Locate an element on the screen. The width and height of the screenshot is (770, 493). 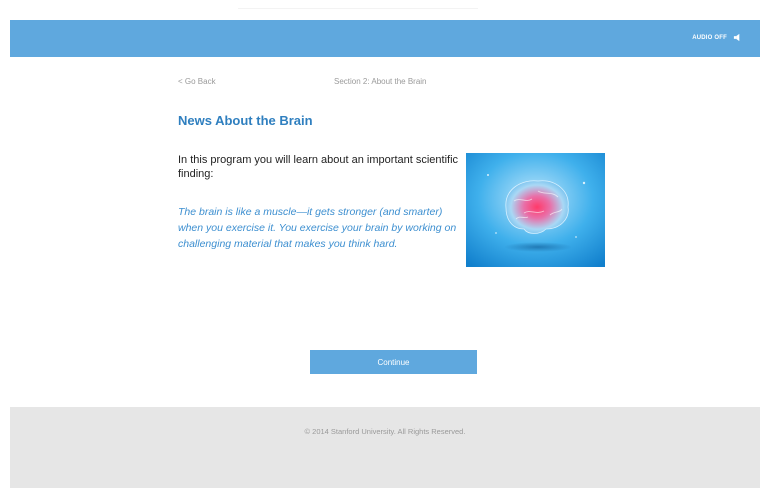
app-header: AUDIO OFF is located at coordinates (385, 38).